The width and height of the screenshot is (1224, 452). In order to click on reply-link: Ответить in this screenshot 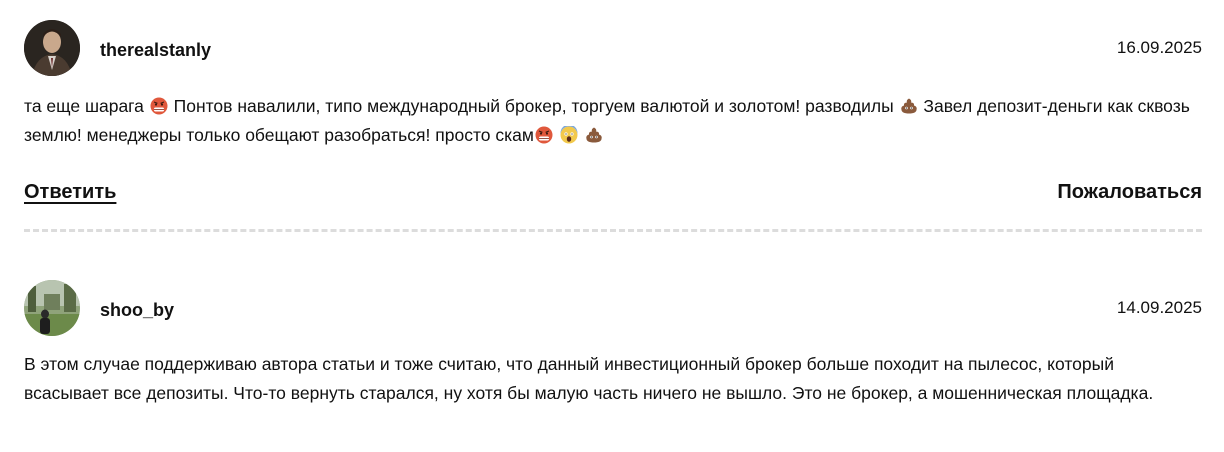, I will do `click(70, 192)`.